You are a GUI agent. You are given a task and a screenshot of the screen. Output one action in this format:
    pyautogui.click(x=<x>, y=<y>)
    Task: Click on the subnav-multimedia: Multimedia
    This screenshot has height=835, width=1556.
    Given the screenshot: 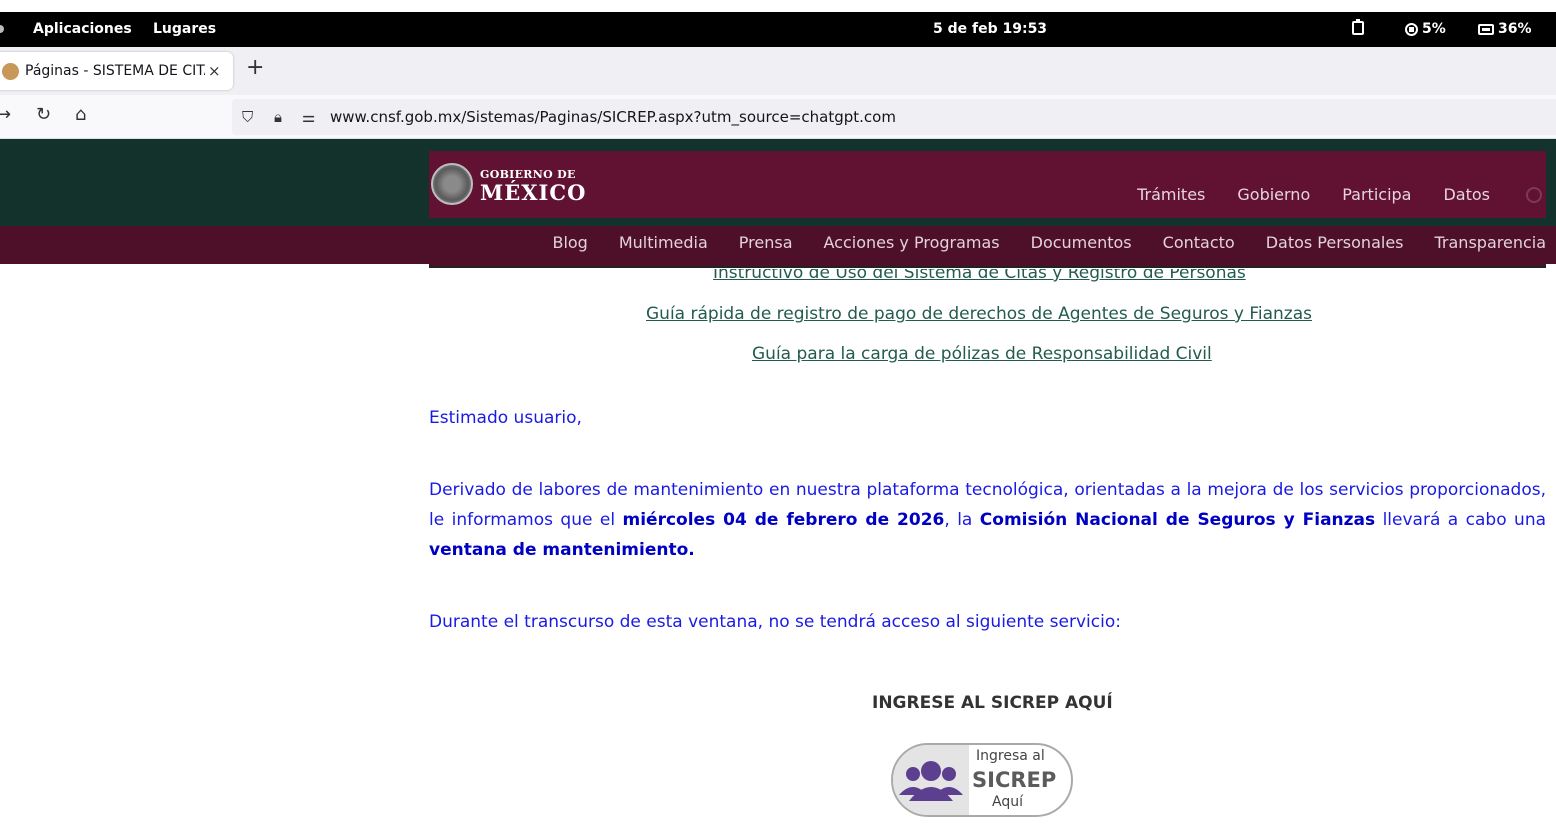 What is the action you would take?
    pyautogui.click(x=663, y=242)
    